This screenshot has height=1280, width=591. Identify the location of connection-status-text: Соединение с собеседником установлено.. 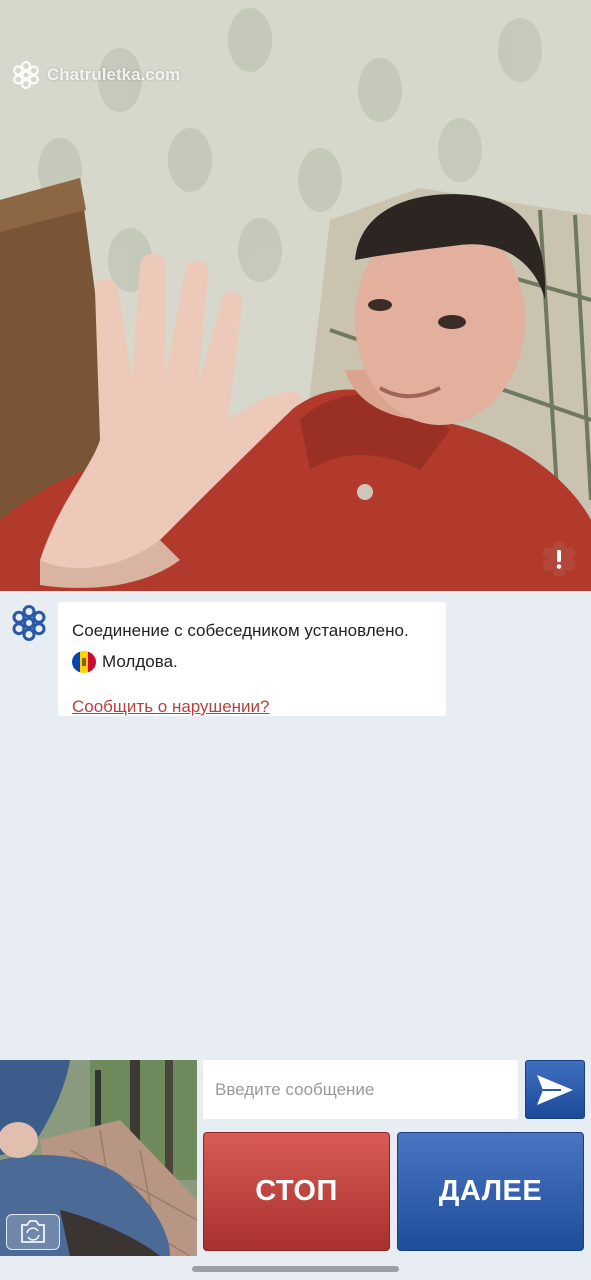
(240, 630).